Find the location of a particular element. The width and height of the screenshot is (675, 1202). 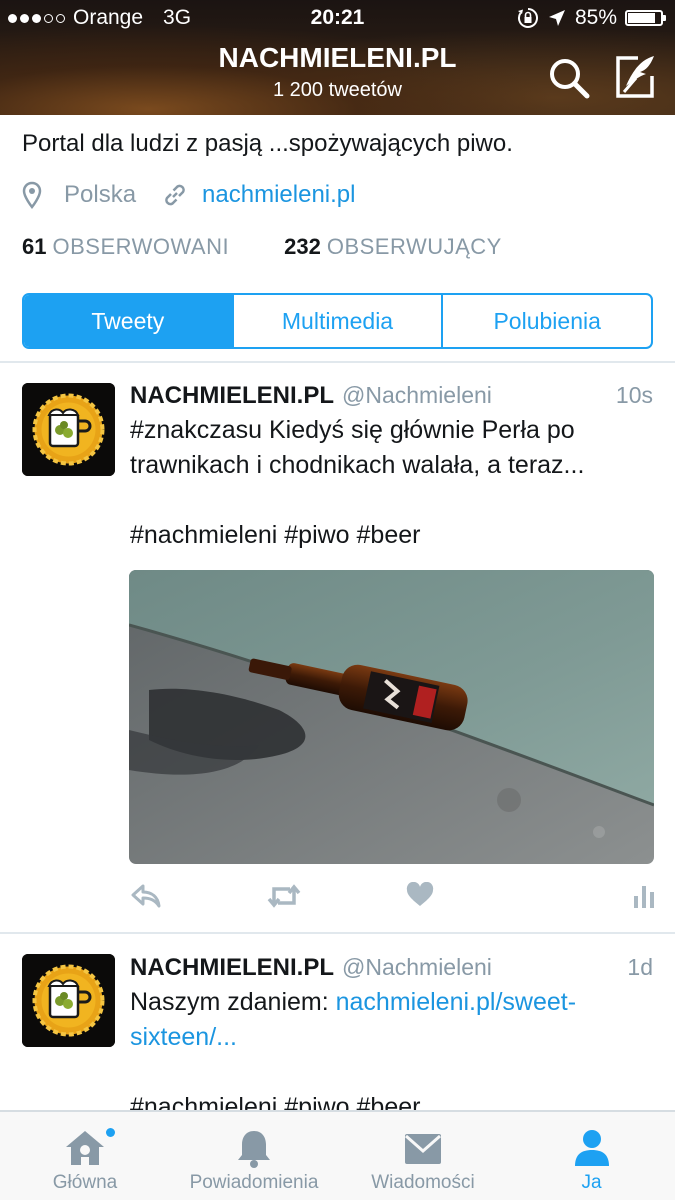

following-stat: 61 OBSERWOWANI is located at coordinates (125, 247).